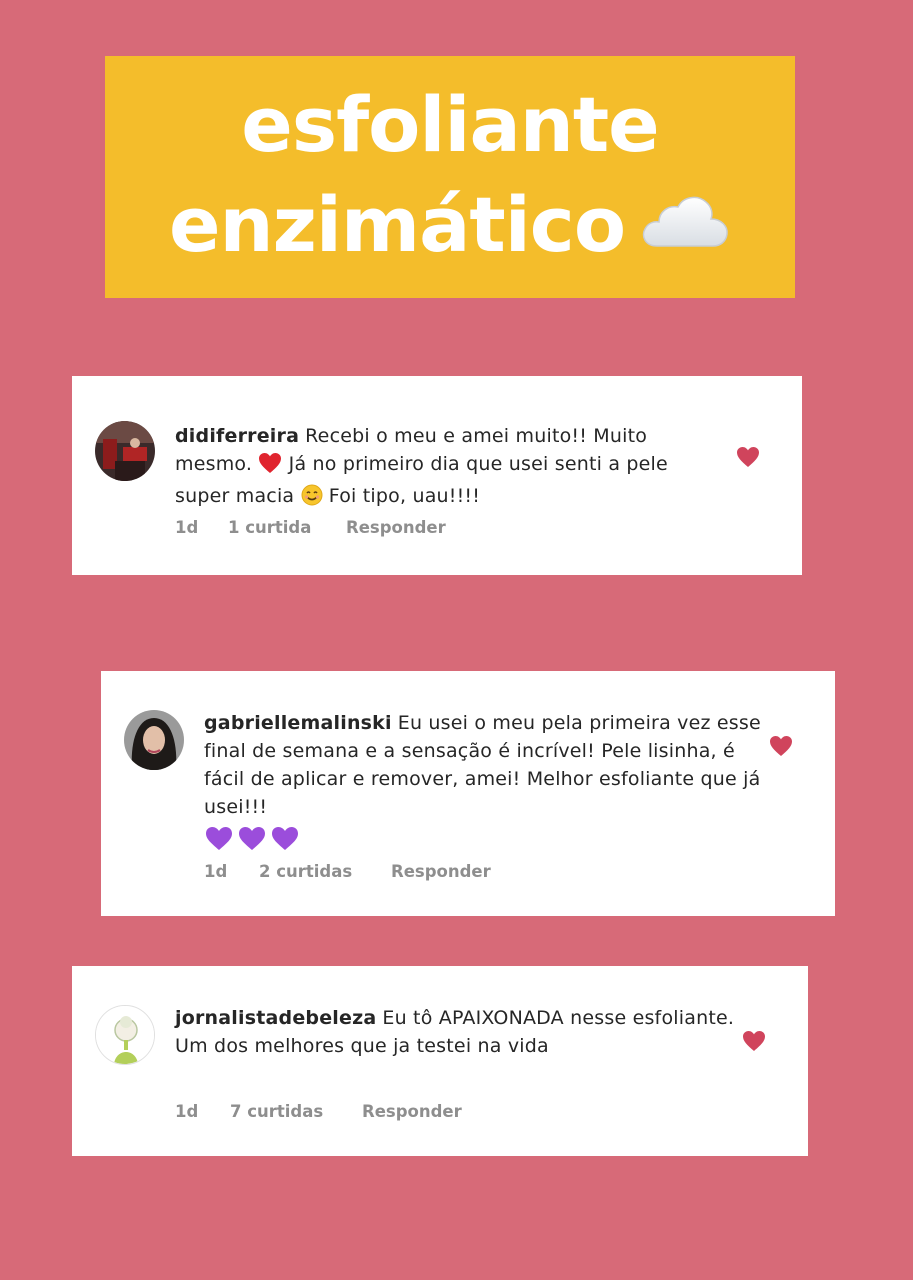 The width and height of the screenshot is (913, 1280). I want to click on purple-hearts-emoji, so click(252, 842).